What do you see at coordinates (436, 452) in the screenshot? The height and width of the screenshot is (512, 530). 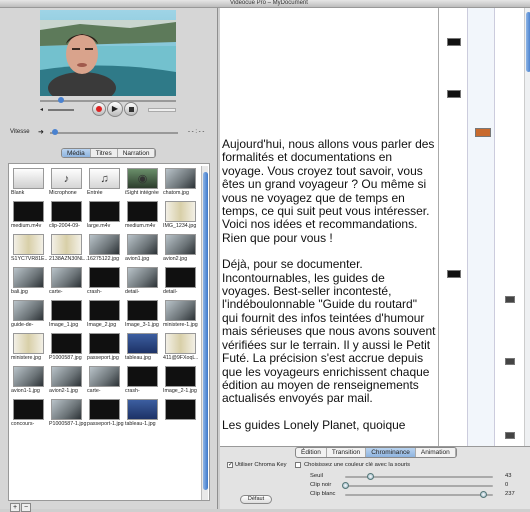 I see `tab-animation: Animation` at bounding box center [436, 452].